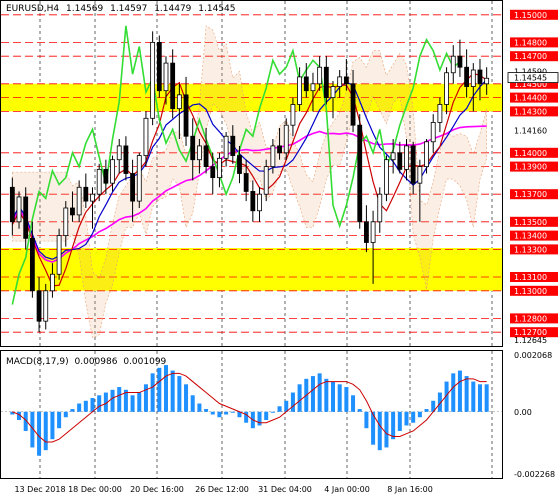 The image size is (559, 503). What do you see at coordinates (530, 98) in the screenshot?
I see `price-label: 1.14400` at bounding box center [530, 98].